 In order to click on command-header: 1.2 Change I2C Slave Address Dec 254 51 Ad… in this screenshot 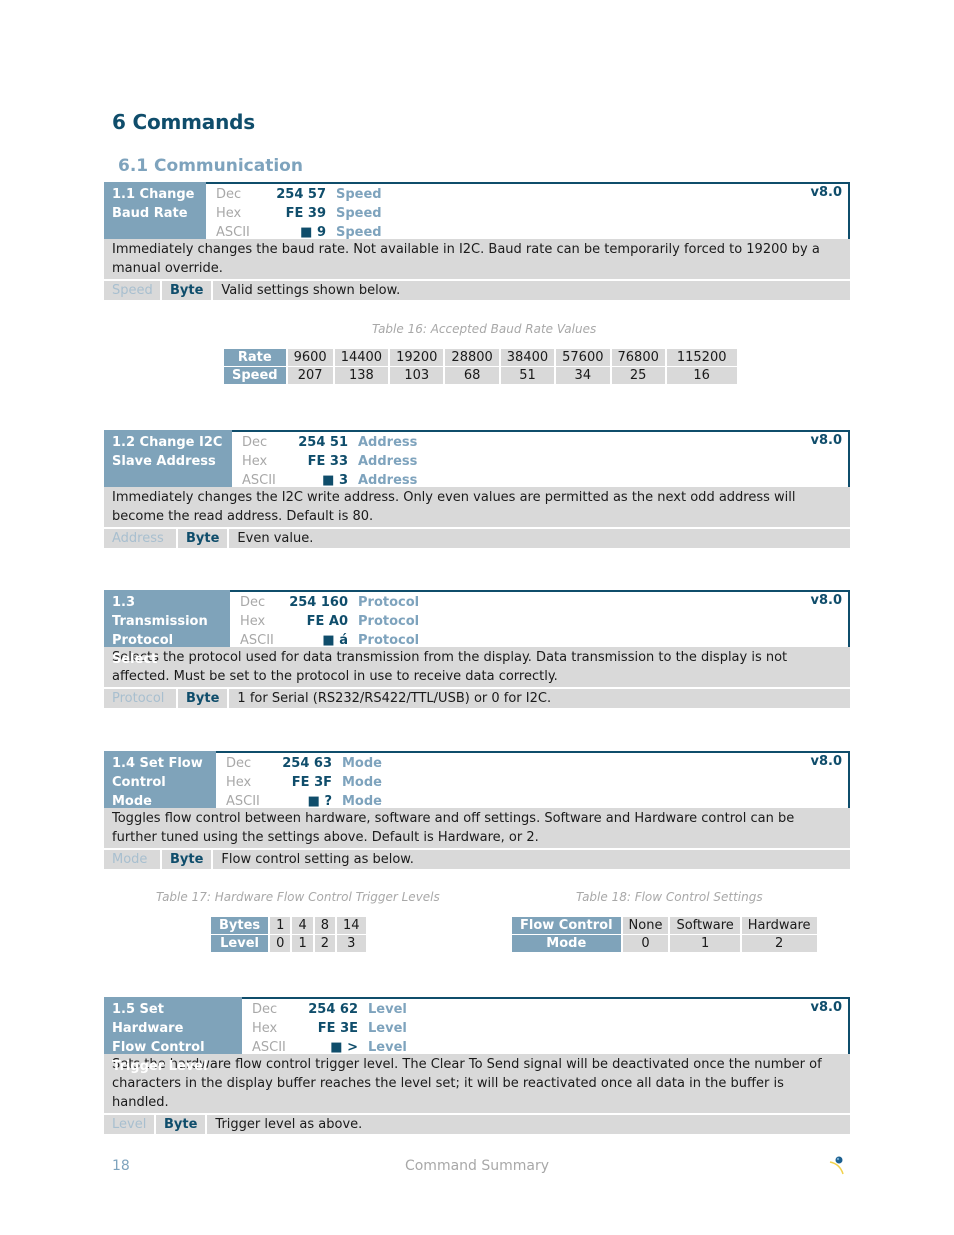, I will do `click(477, 459)`.